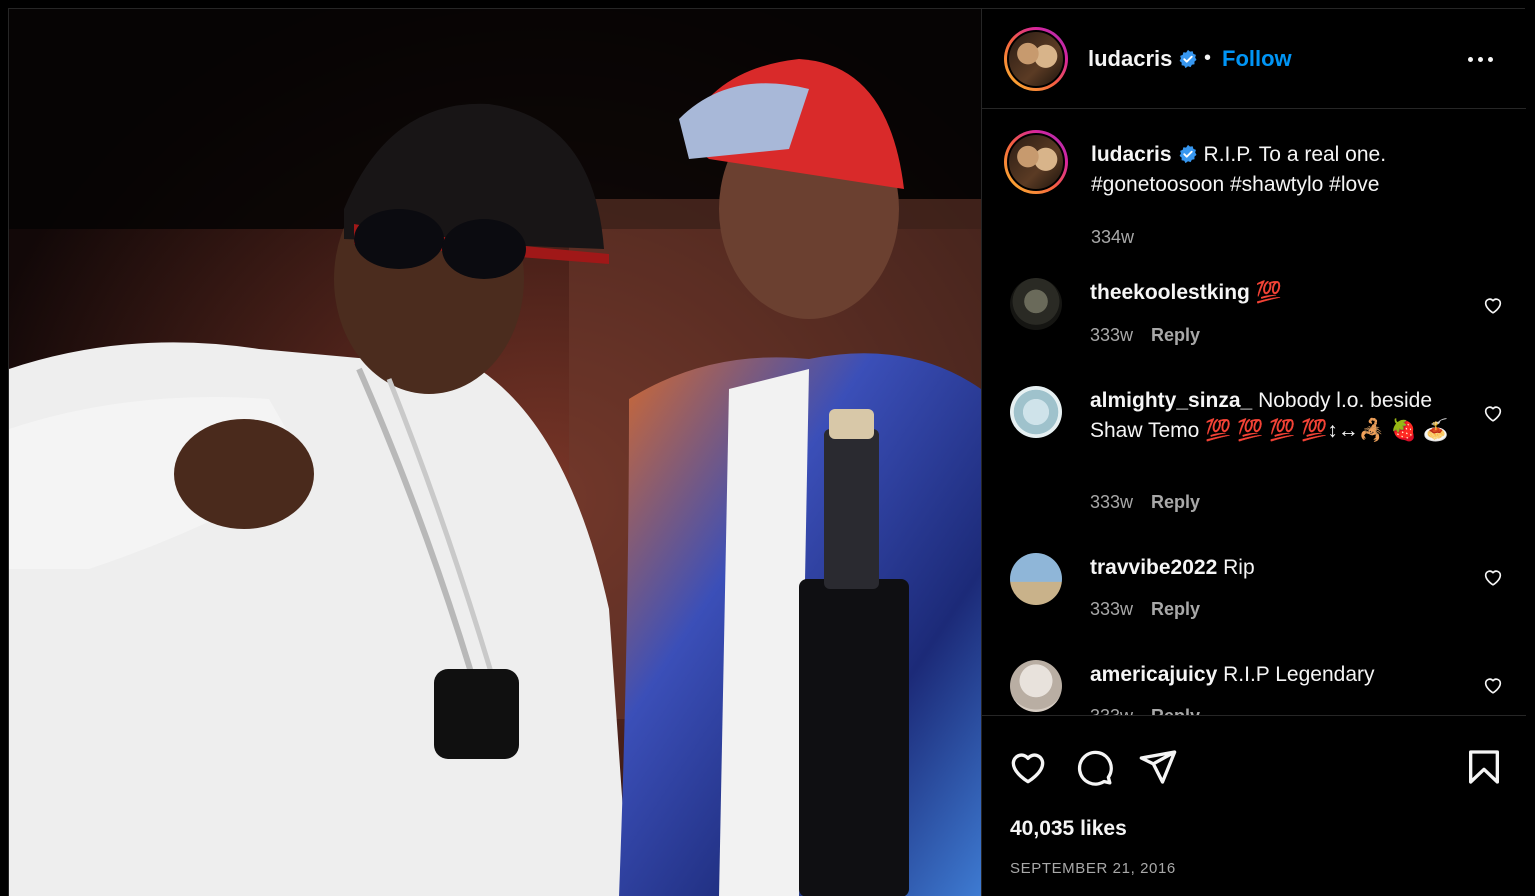 The width and height of the screenshot is (1535, 896). Describe the element at coordinates (1257, 59) in the screenshot. I see `follow-button: Follow` at that location.